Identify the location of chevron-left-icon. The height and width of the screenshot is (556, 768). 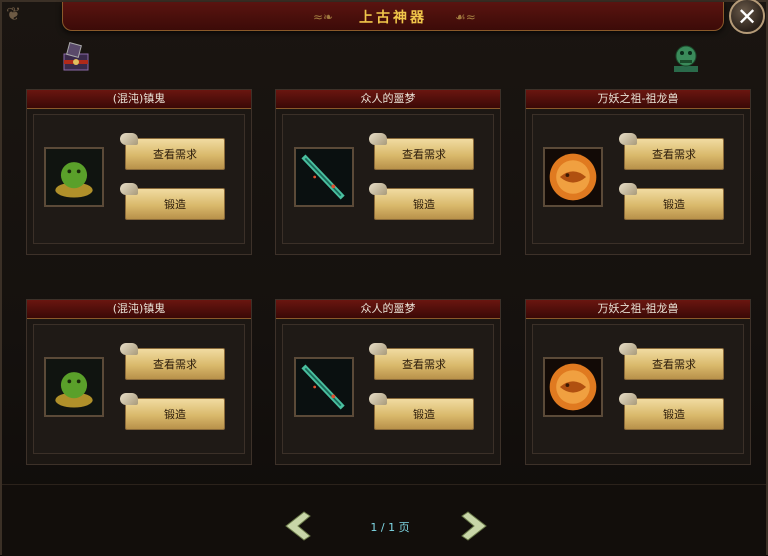
(298, 526).